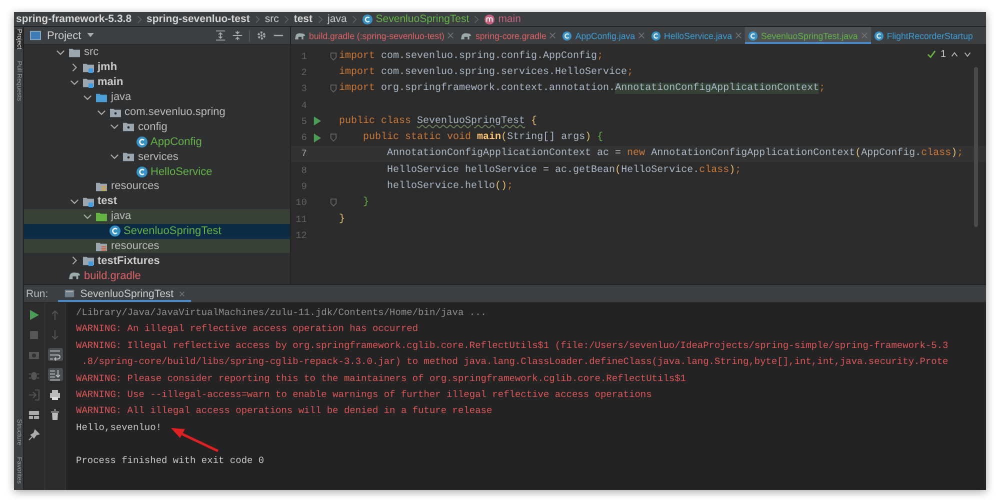  Describe the element at coordinates (157, 126) in the screenshot. I see `tree-item: config` at that location.